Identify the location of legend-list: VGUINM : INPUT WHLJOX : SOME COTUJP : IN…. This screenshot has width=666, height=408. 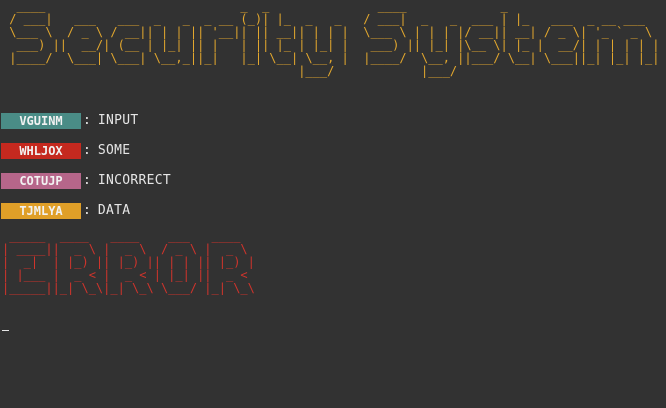
(86, 166).